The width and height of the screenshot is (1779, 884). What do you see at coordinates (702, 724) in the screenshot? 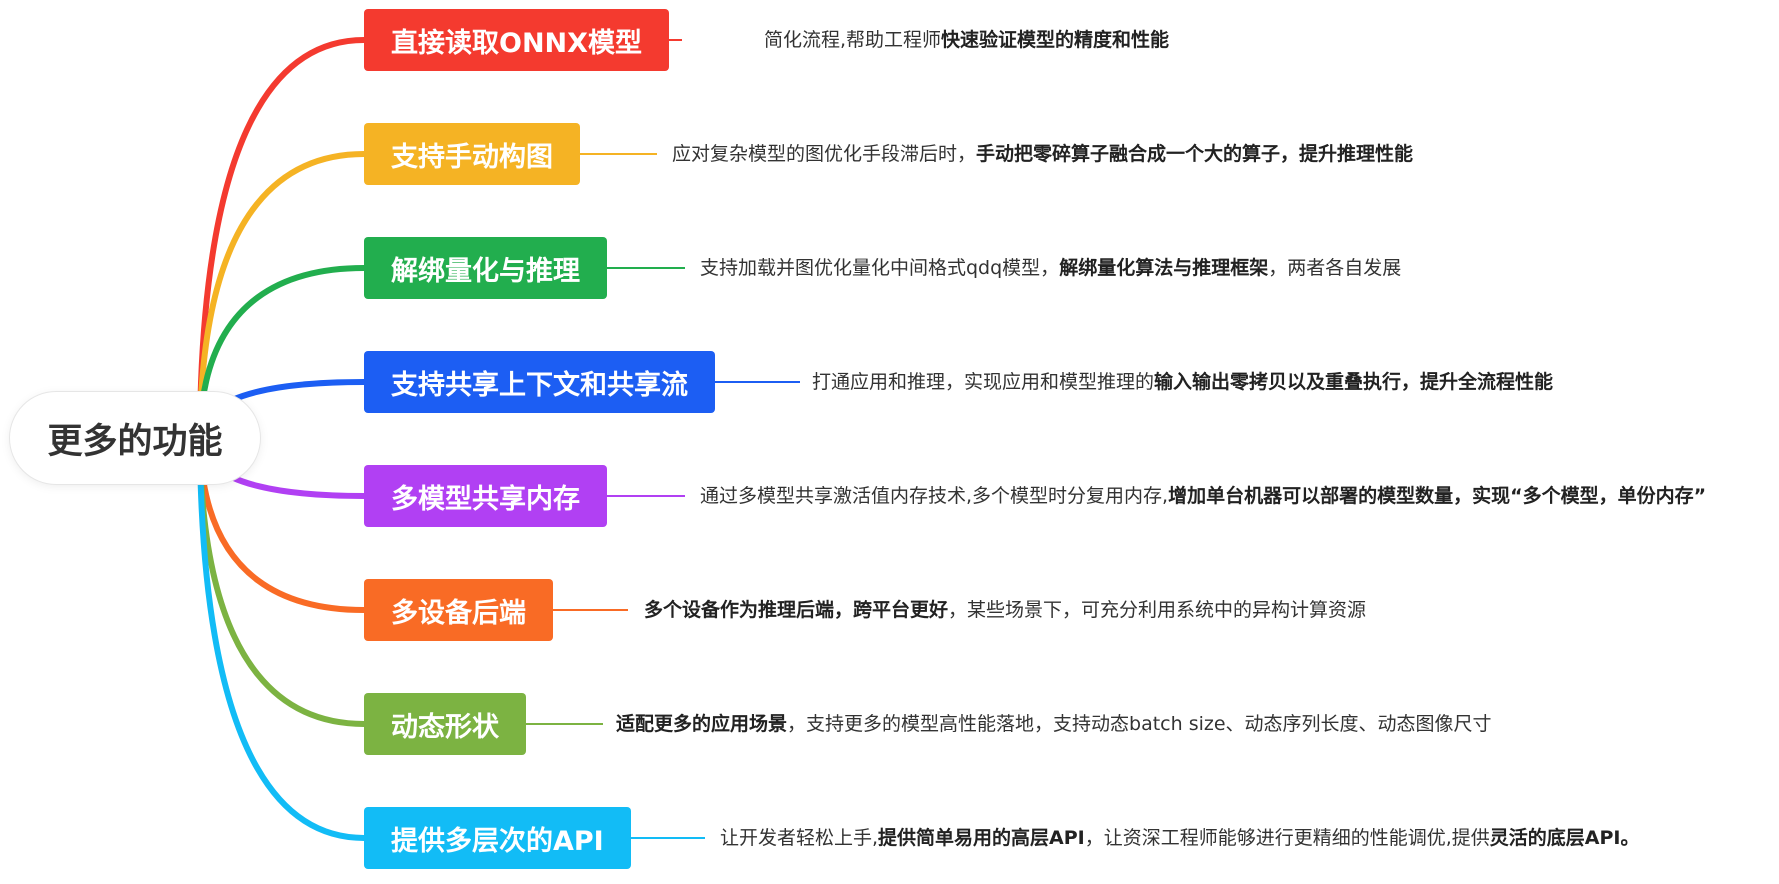
I see `description-highlight: 适配更多的应用场景` at bounding box center [702, 724].